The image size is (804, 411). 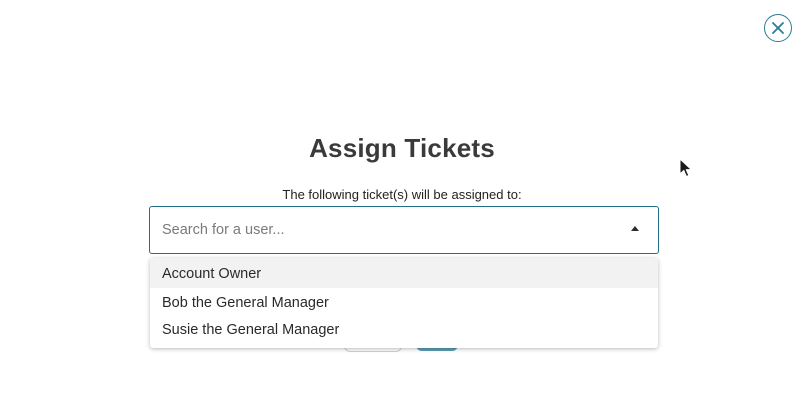 What do you see at coordinates (404, 273) in the screenshot?
I see `dropdown-option-account-owner: Account Owner` at bounding box center [404, 273].